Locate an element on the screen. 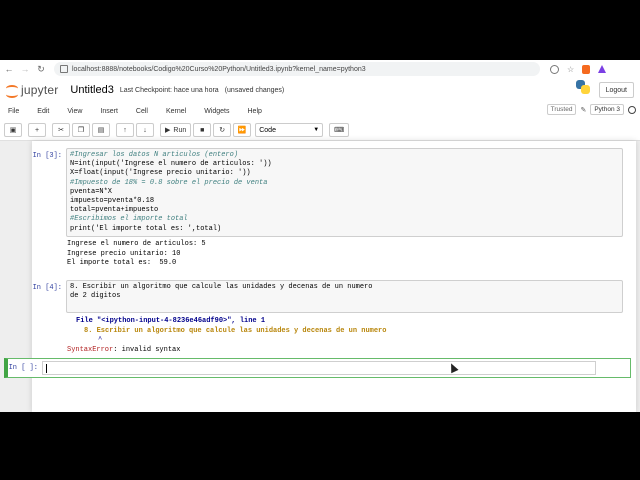 This screenshot has height=480, width=640. move-down-icon: ↓ is located at coordinates (145, 130).